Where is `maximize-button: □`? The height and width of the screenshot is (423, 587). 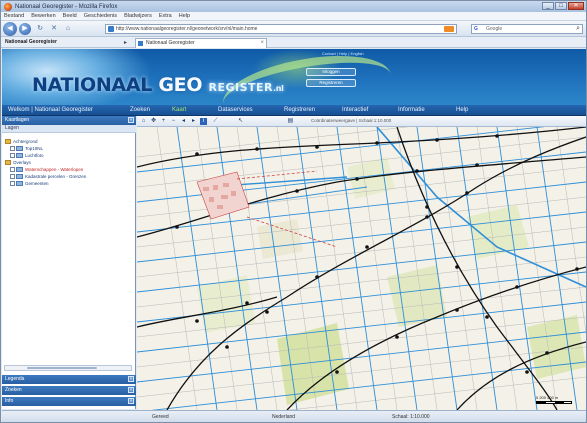 maximize-button: □ is located at coordinates (561, 6).